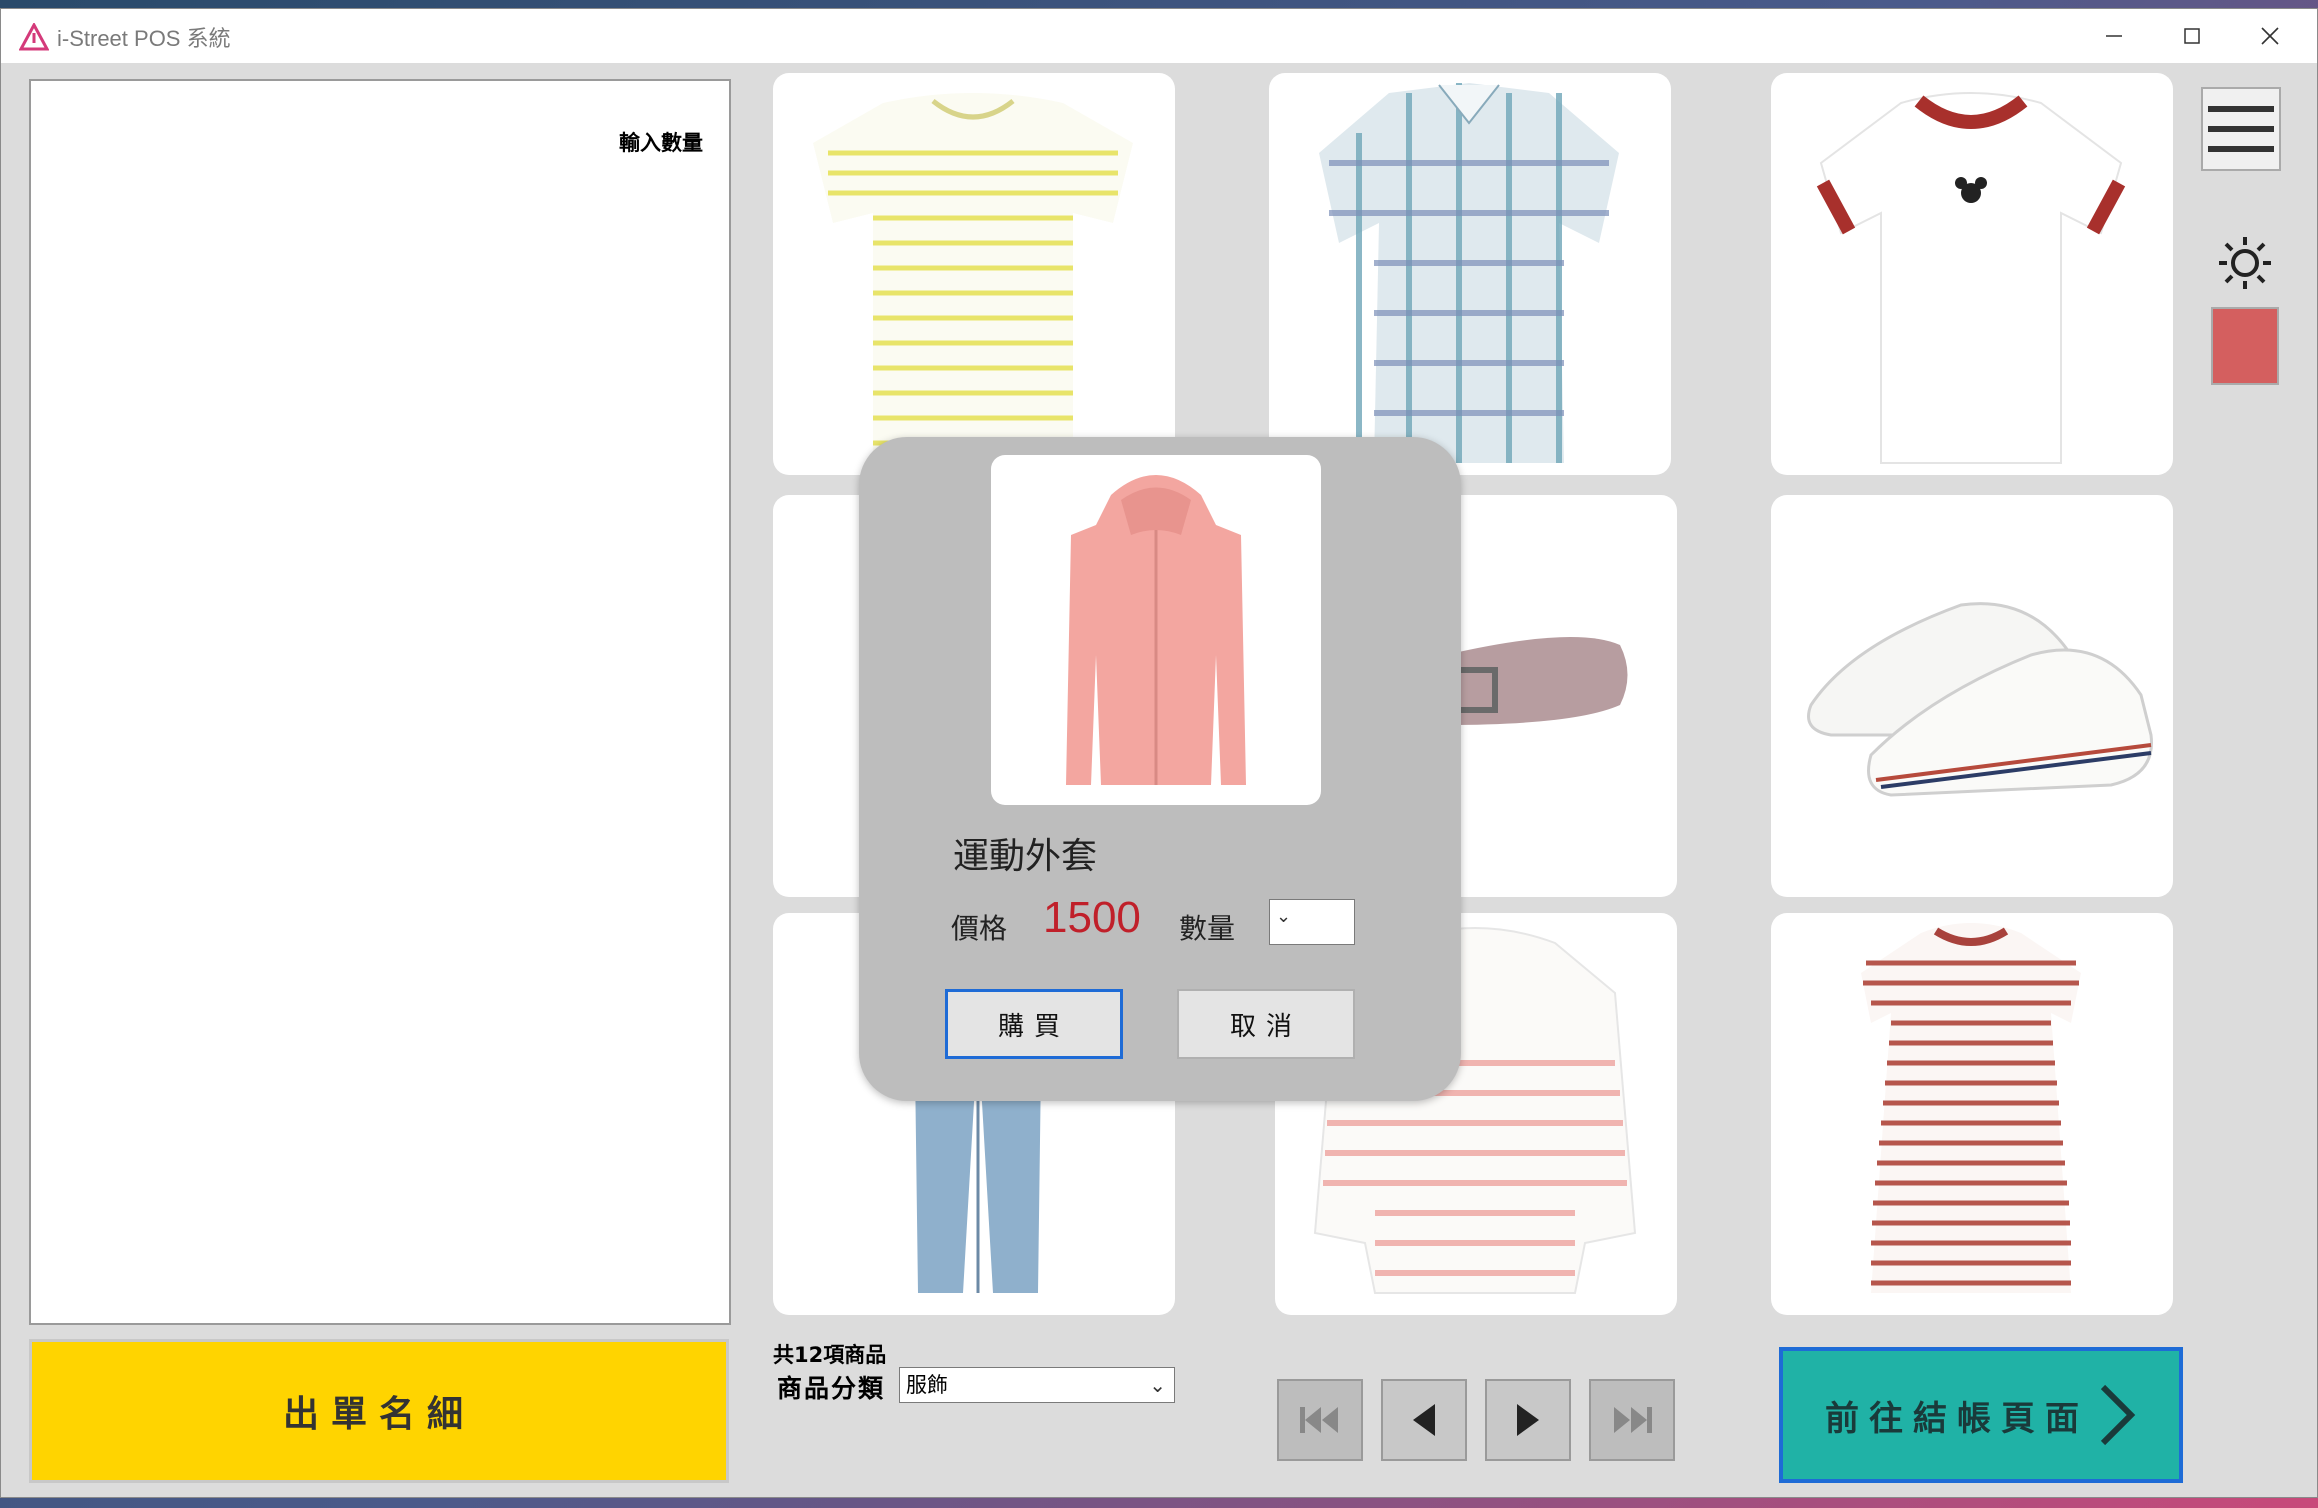  What do you see at coordinates (1957, 1418) in the screenshot?
I see `checkout-label: 前往結帳頁面` at bounding box center [1957, 1418].